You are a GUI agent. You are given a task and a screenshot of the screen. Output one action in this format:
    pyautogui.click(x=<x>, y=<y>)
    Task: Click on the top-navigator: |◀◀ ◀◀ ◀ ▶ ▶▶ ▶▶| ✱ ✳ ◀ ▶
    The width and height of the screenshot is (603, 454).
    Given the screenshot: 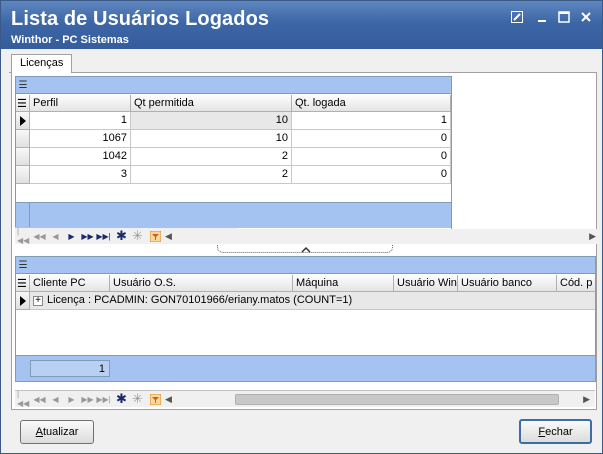 What is the action you would take?
    pyautogui.click(x=307, y=236)
    